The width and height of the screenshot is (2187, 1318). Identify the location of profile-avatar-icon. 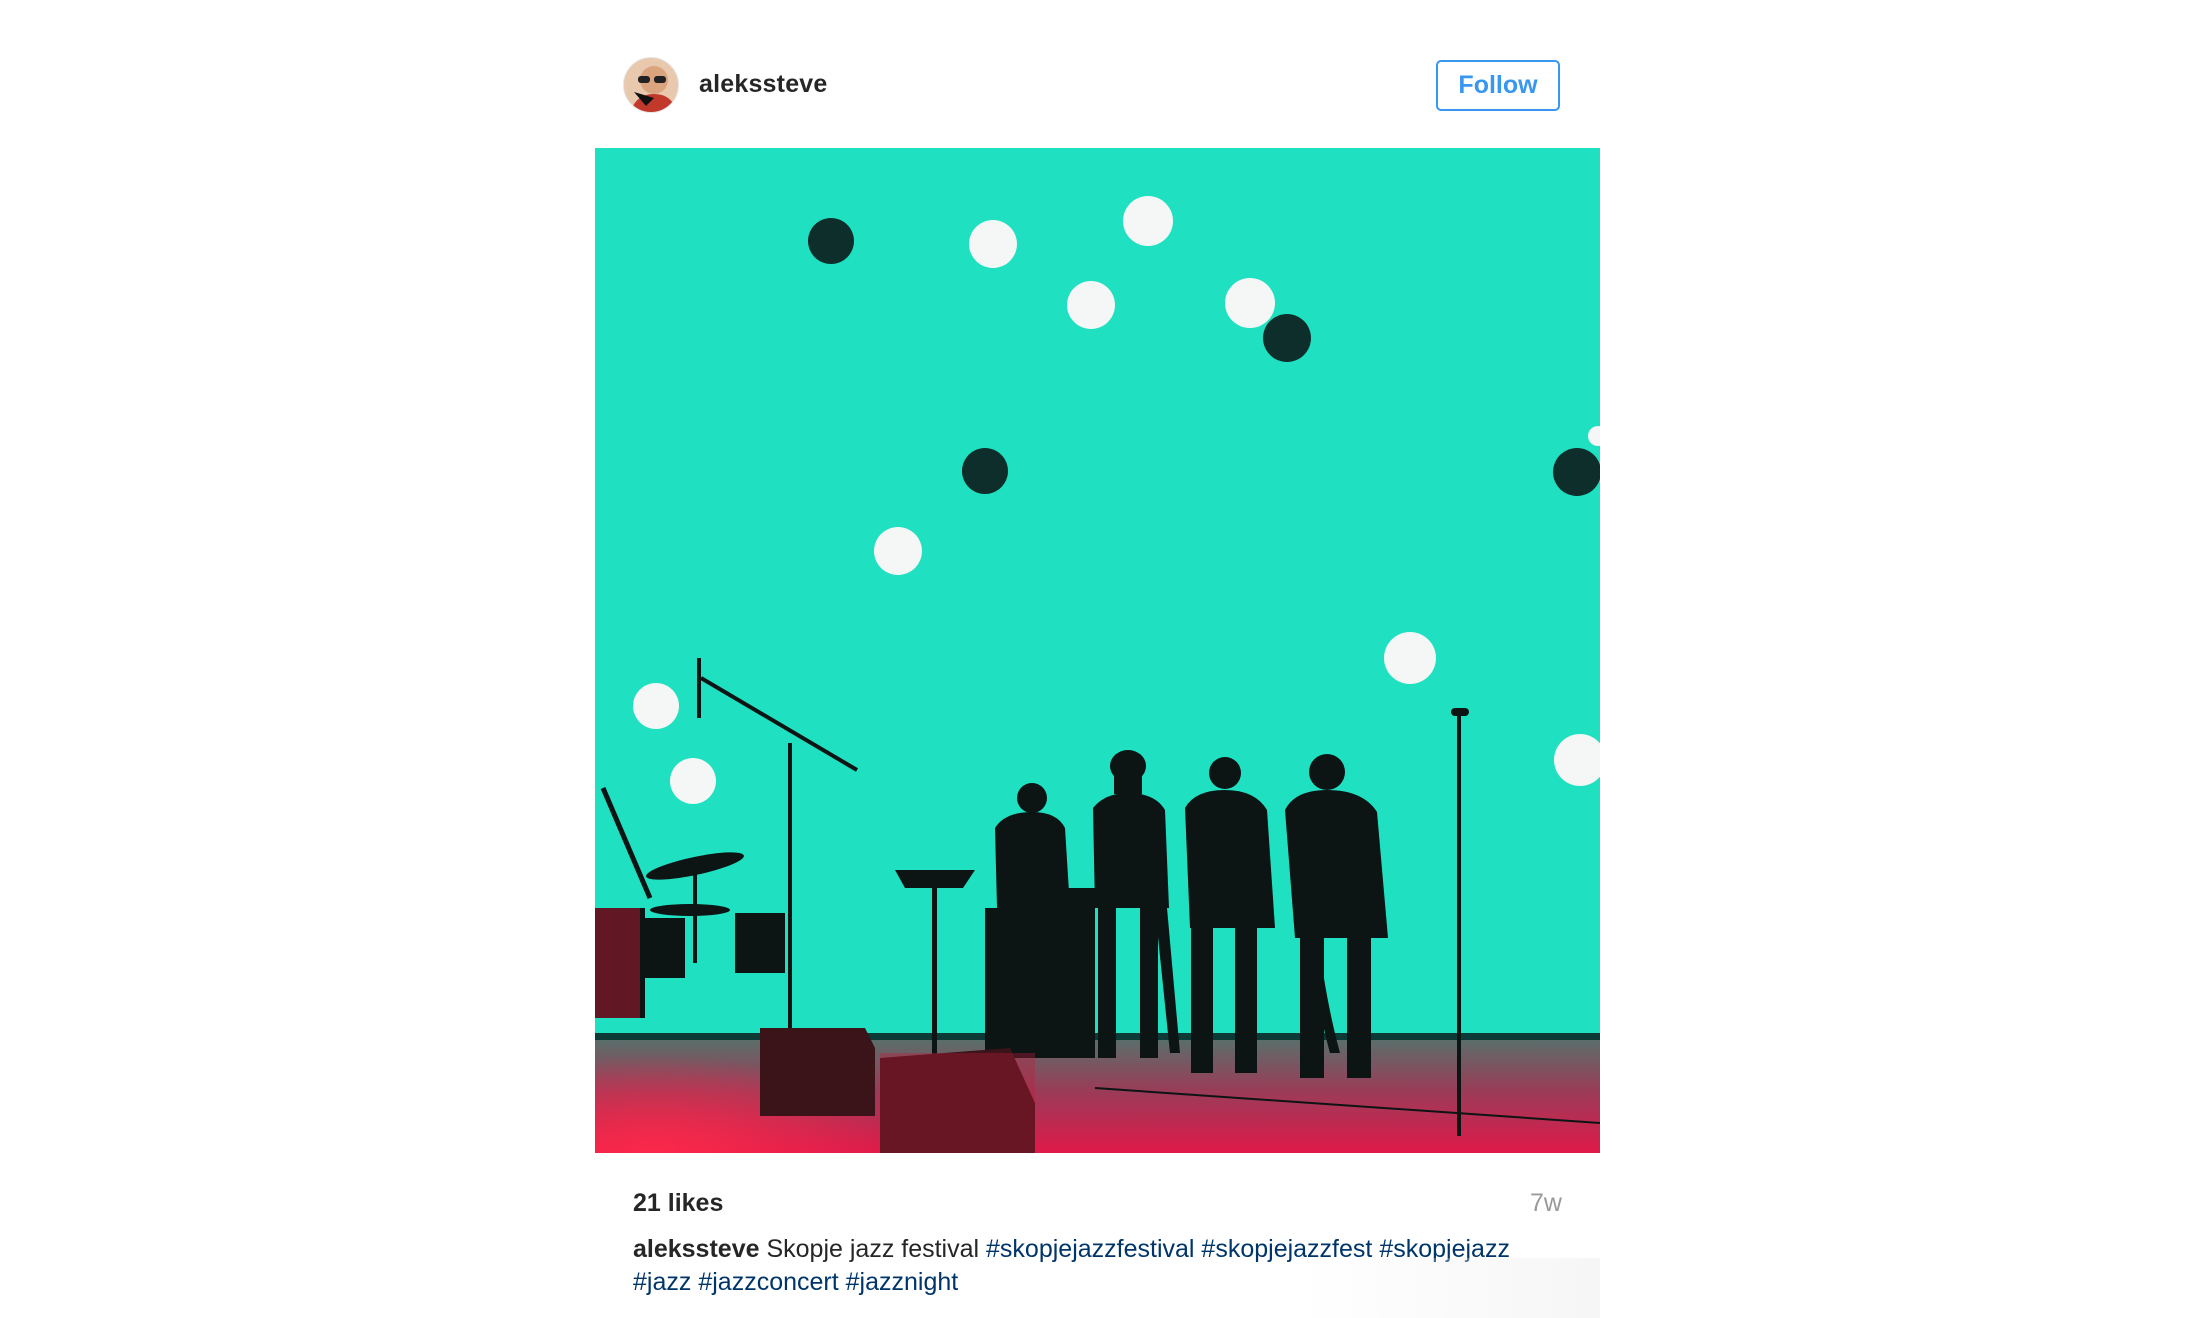
(651, 85).